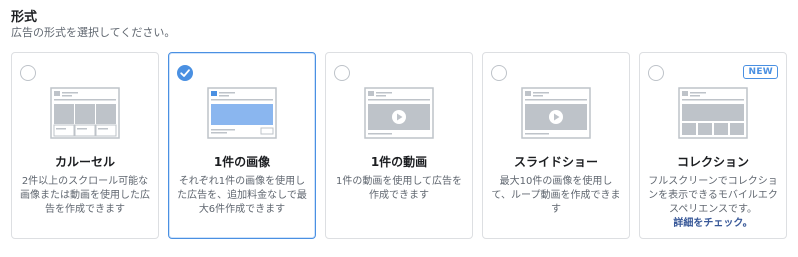 The image size is (798, 257). I want to click on learn-more-link: 詳細をチェック。, so click(713, 224).